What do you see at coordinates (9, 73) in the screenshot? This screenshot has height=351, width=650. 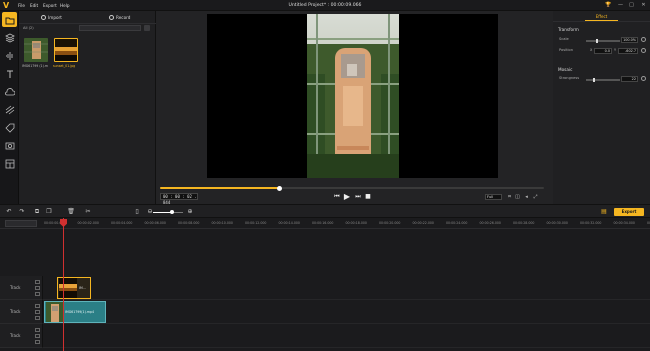 I see `text-tool-button` at bounding box center [9, 73].